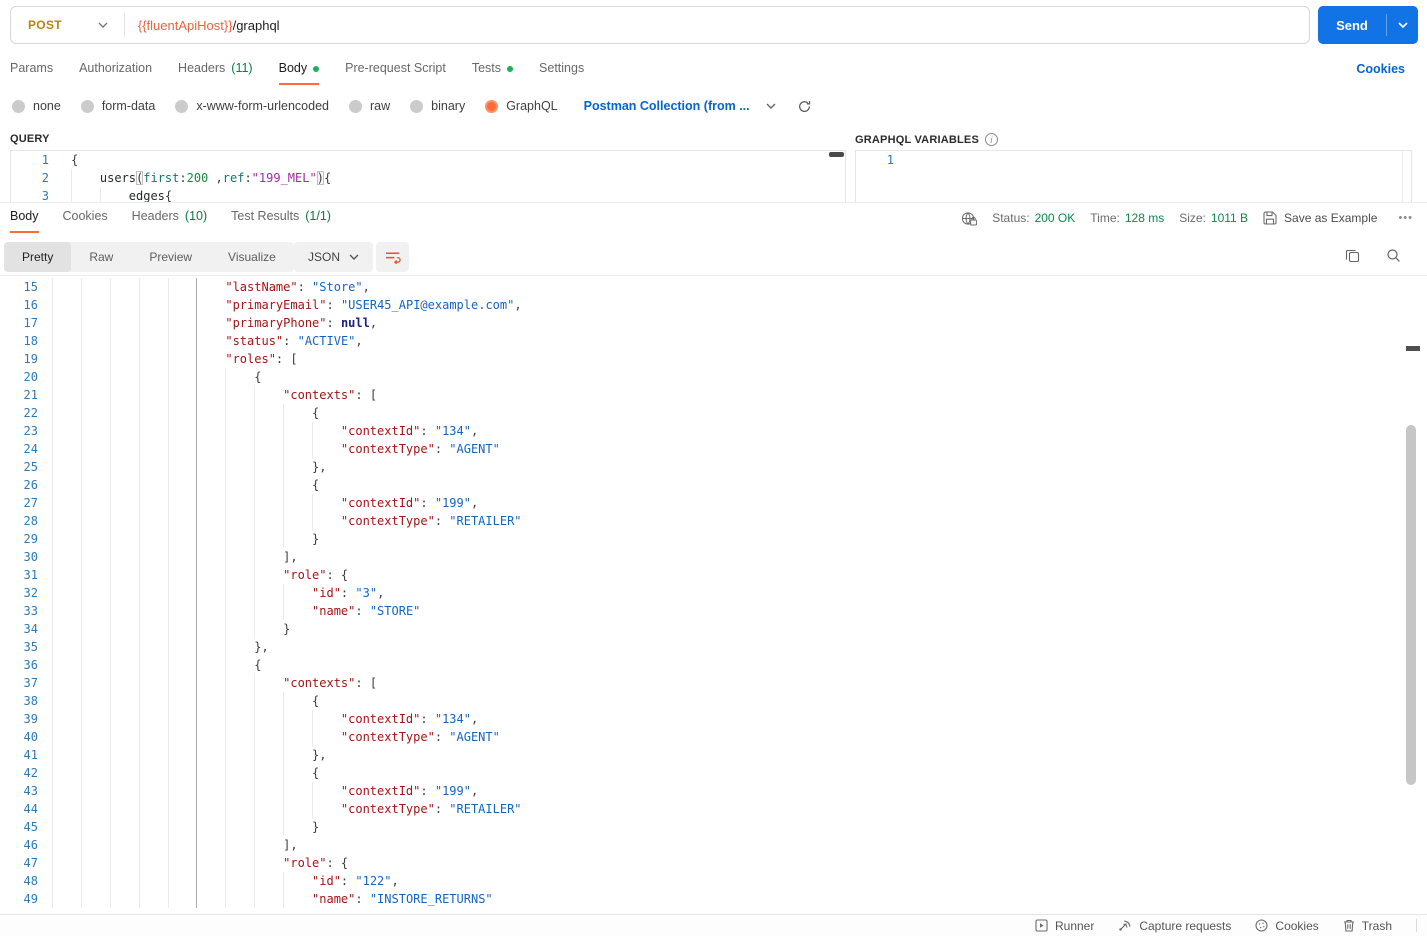  I want to click on cookies-link: Cookies, so click(1380, 69).